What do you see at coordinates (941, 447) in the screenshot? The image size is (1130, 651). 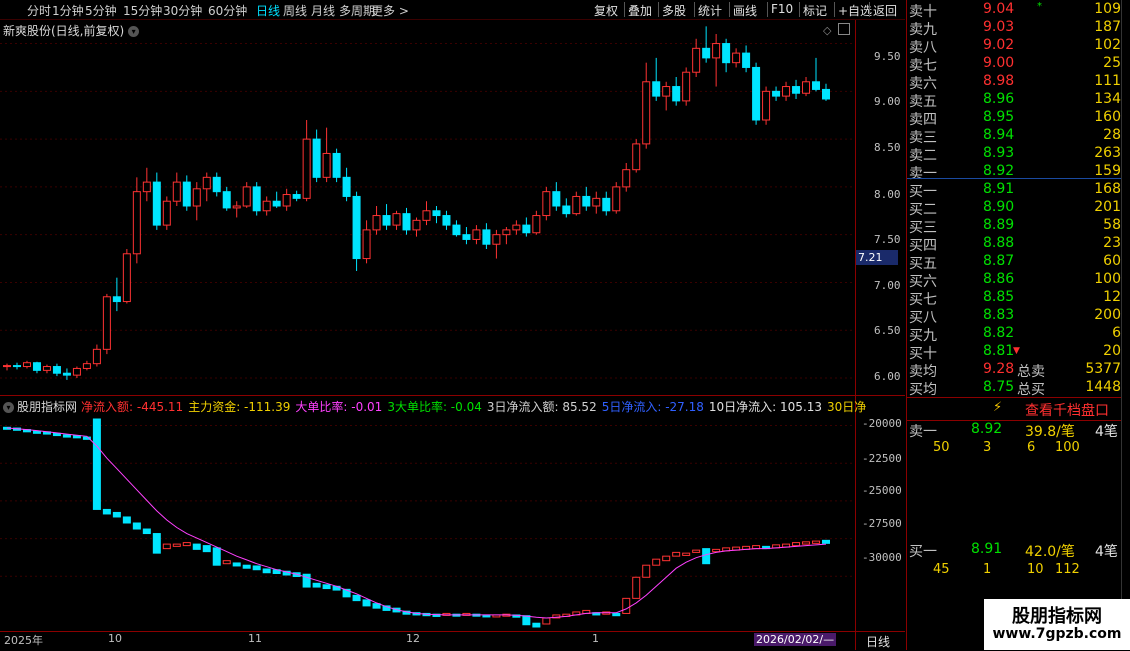 I see `queue-order: 50` at bounding box center [941, 447].